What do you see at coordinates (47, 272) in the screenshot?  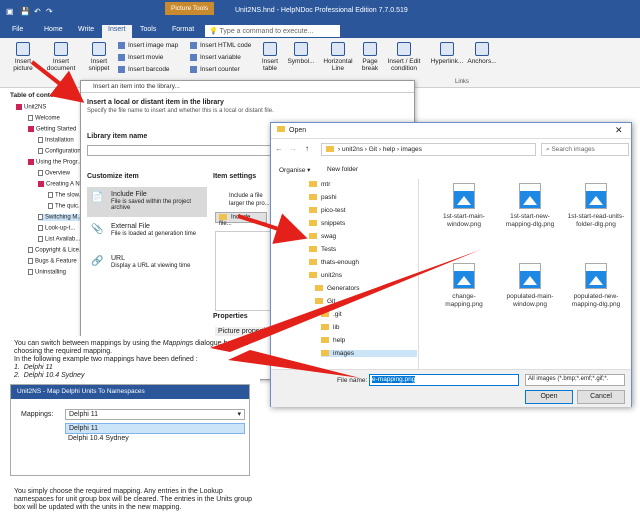 I see `toc-item: Uninstalling` at bounding box center [47, 272].